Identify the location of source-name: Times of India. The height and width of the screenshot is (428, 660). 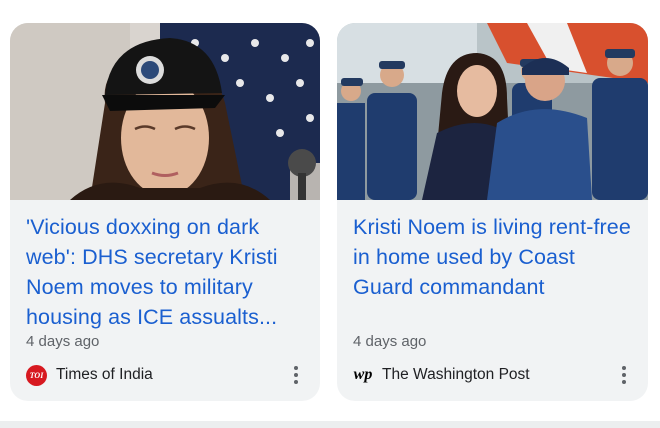
(104, 374).